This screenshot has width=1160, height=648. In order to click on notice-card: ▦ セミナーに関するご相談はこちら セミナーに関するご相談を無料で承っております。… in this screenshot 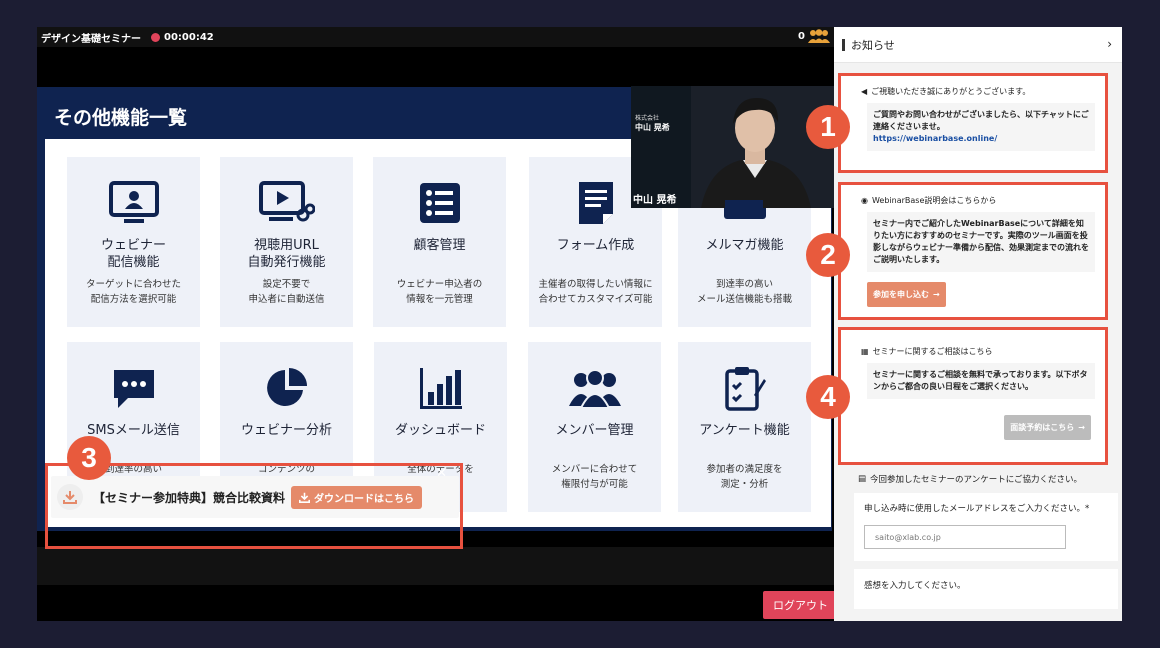, I will do `click(973, 396)`.